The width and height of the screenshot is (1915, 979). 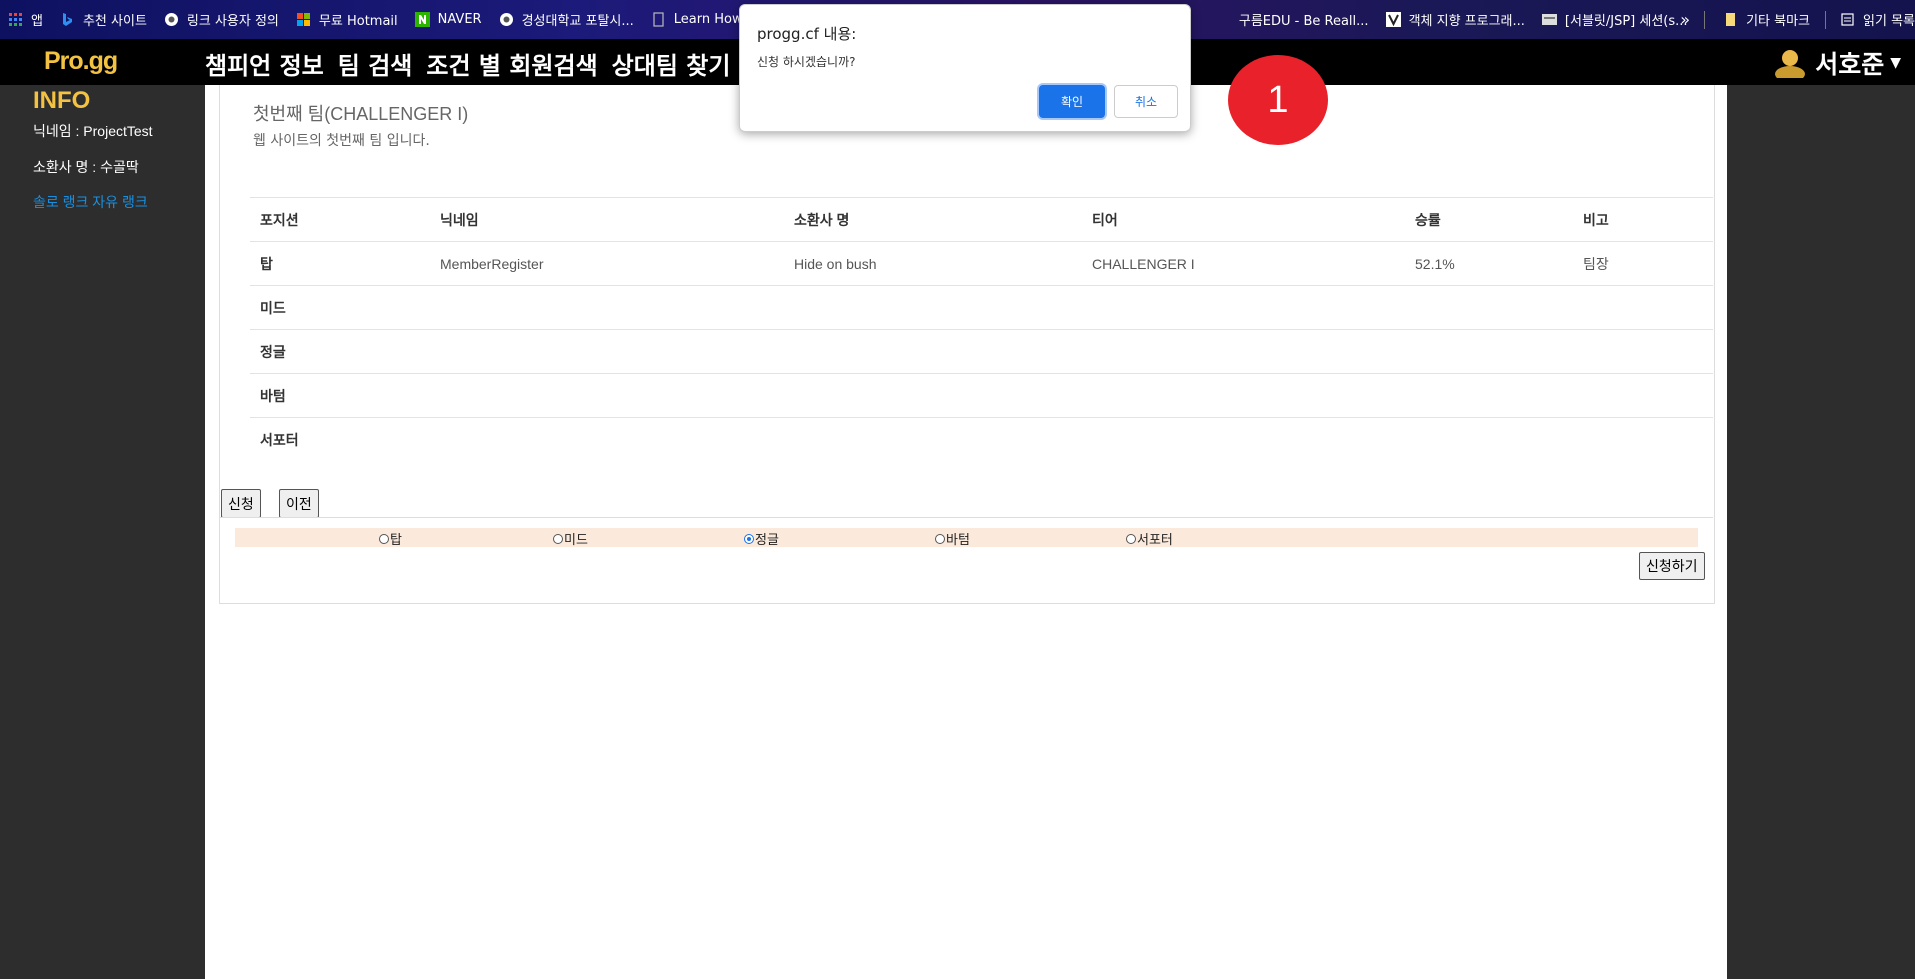 I want to click on prev-button: 이전, so click(x=299, y=503).